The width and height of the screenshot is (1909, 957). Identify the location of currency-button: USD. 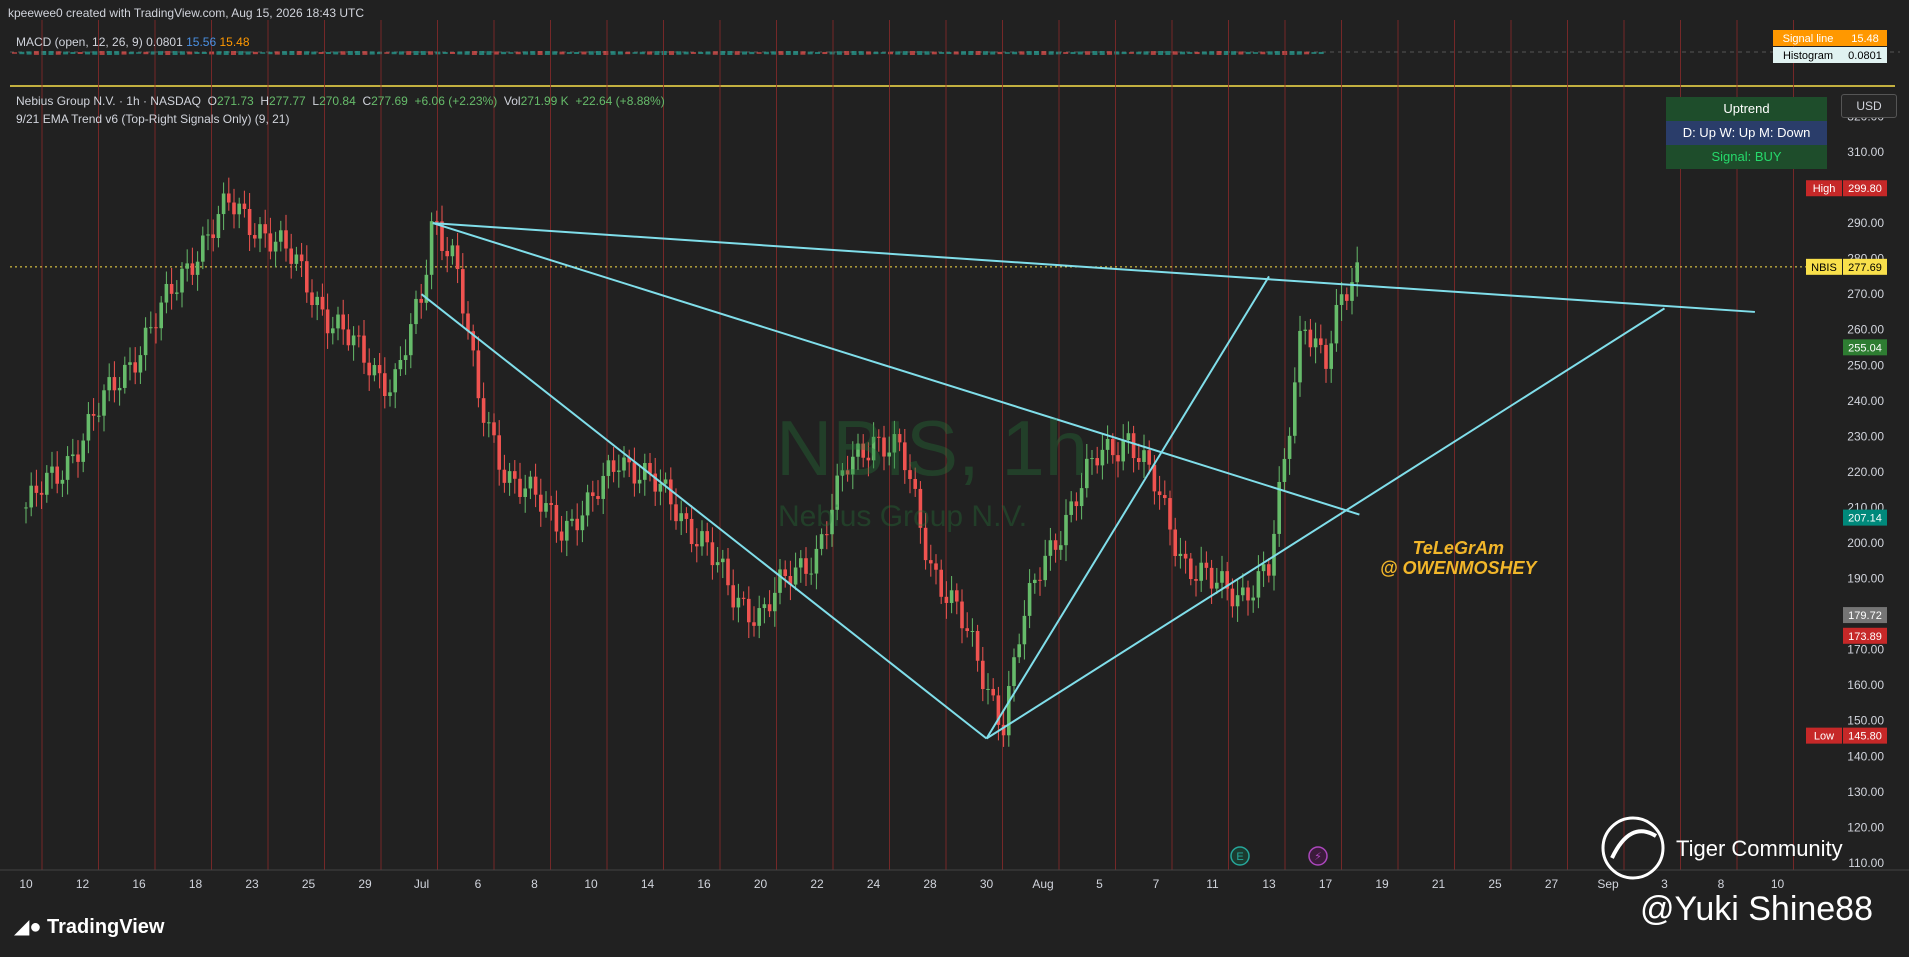
(1869, 106).